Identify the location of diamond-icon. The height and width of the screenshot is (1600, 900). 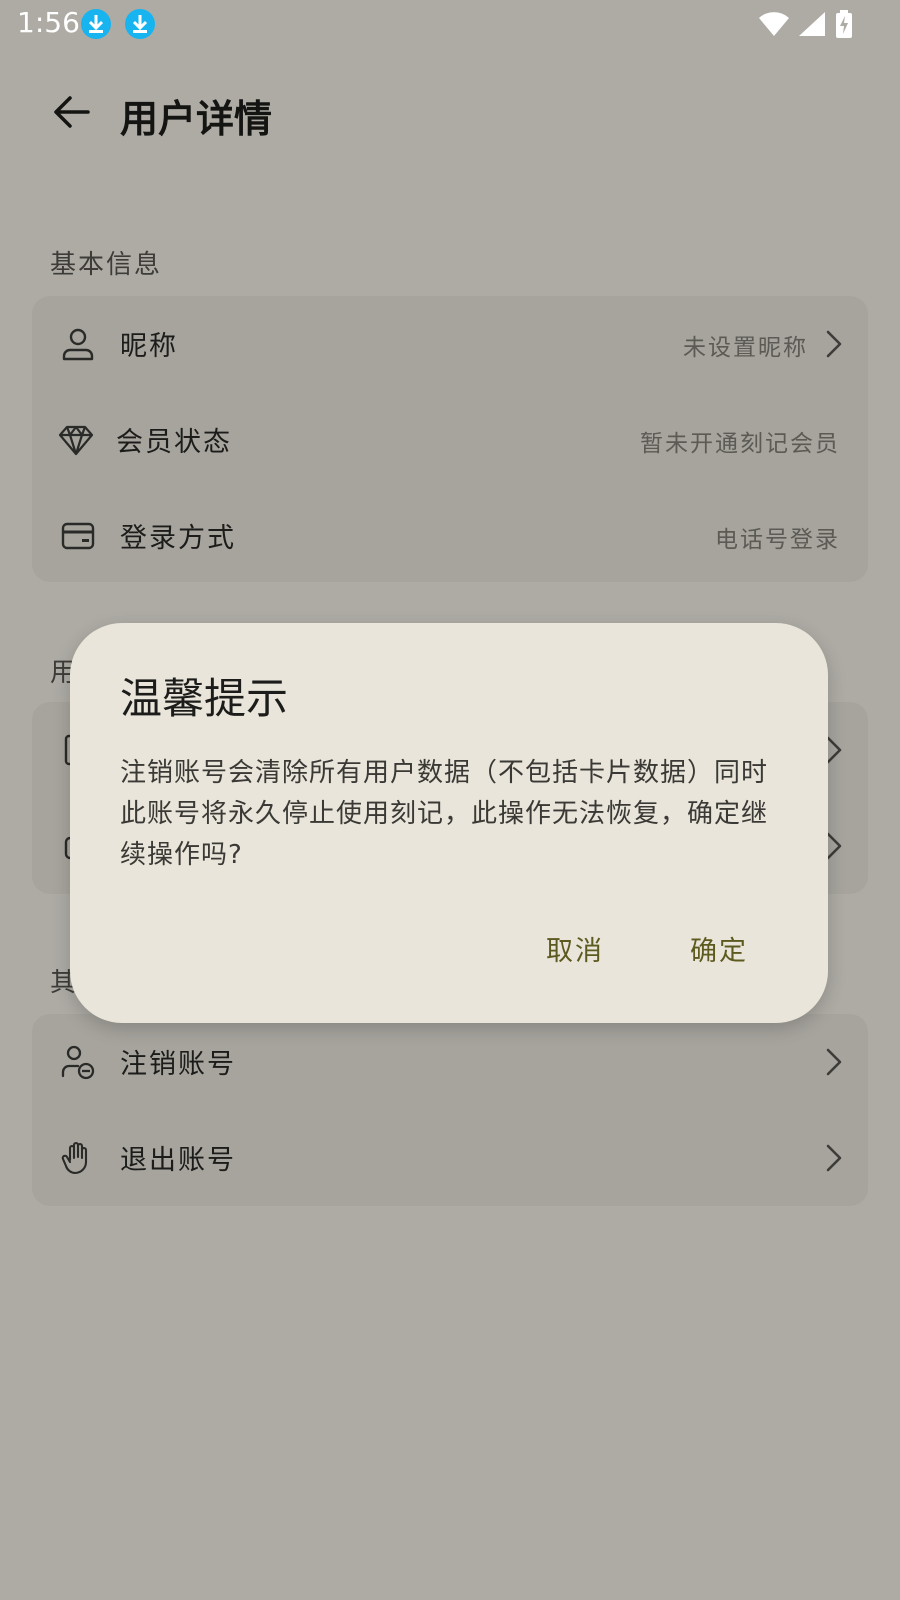
(76, 440).